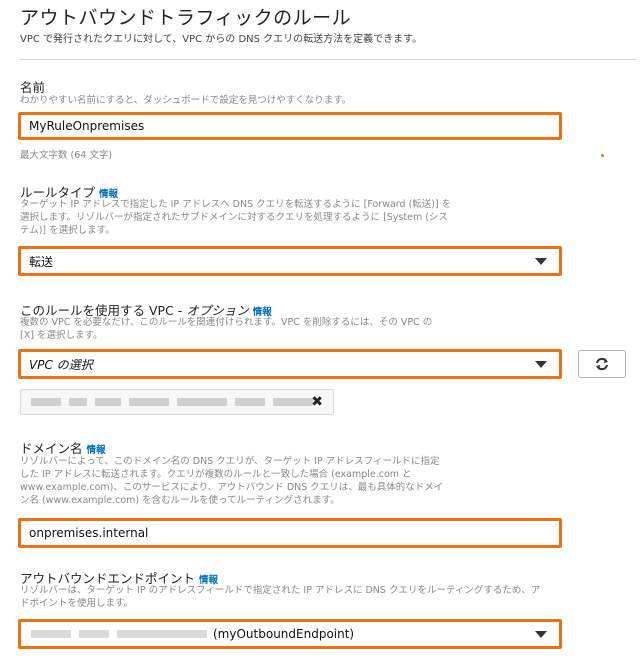 This screenshot has height=666, width=640. I want to click on domain-input-value: onpremises.internal, so click(89, 533).